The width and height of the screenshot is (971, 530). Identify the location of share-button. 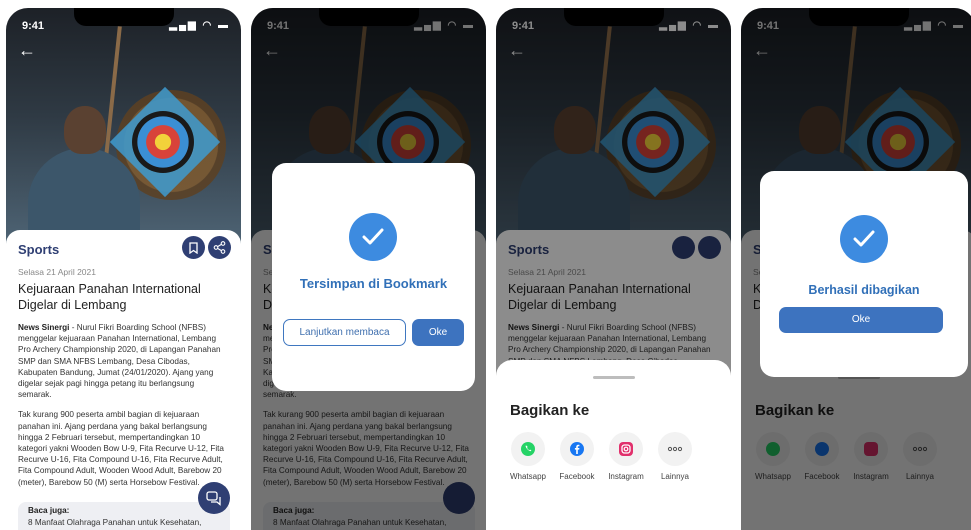
(219, 247).